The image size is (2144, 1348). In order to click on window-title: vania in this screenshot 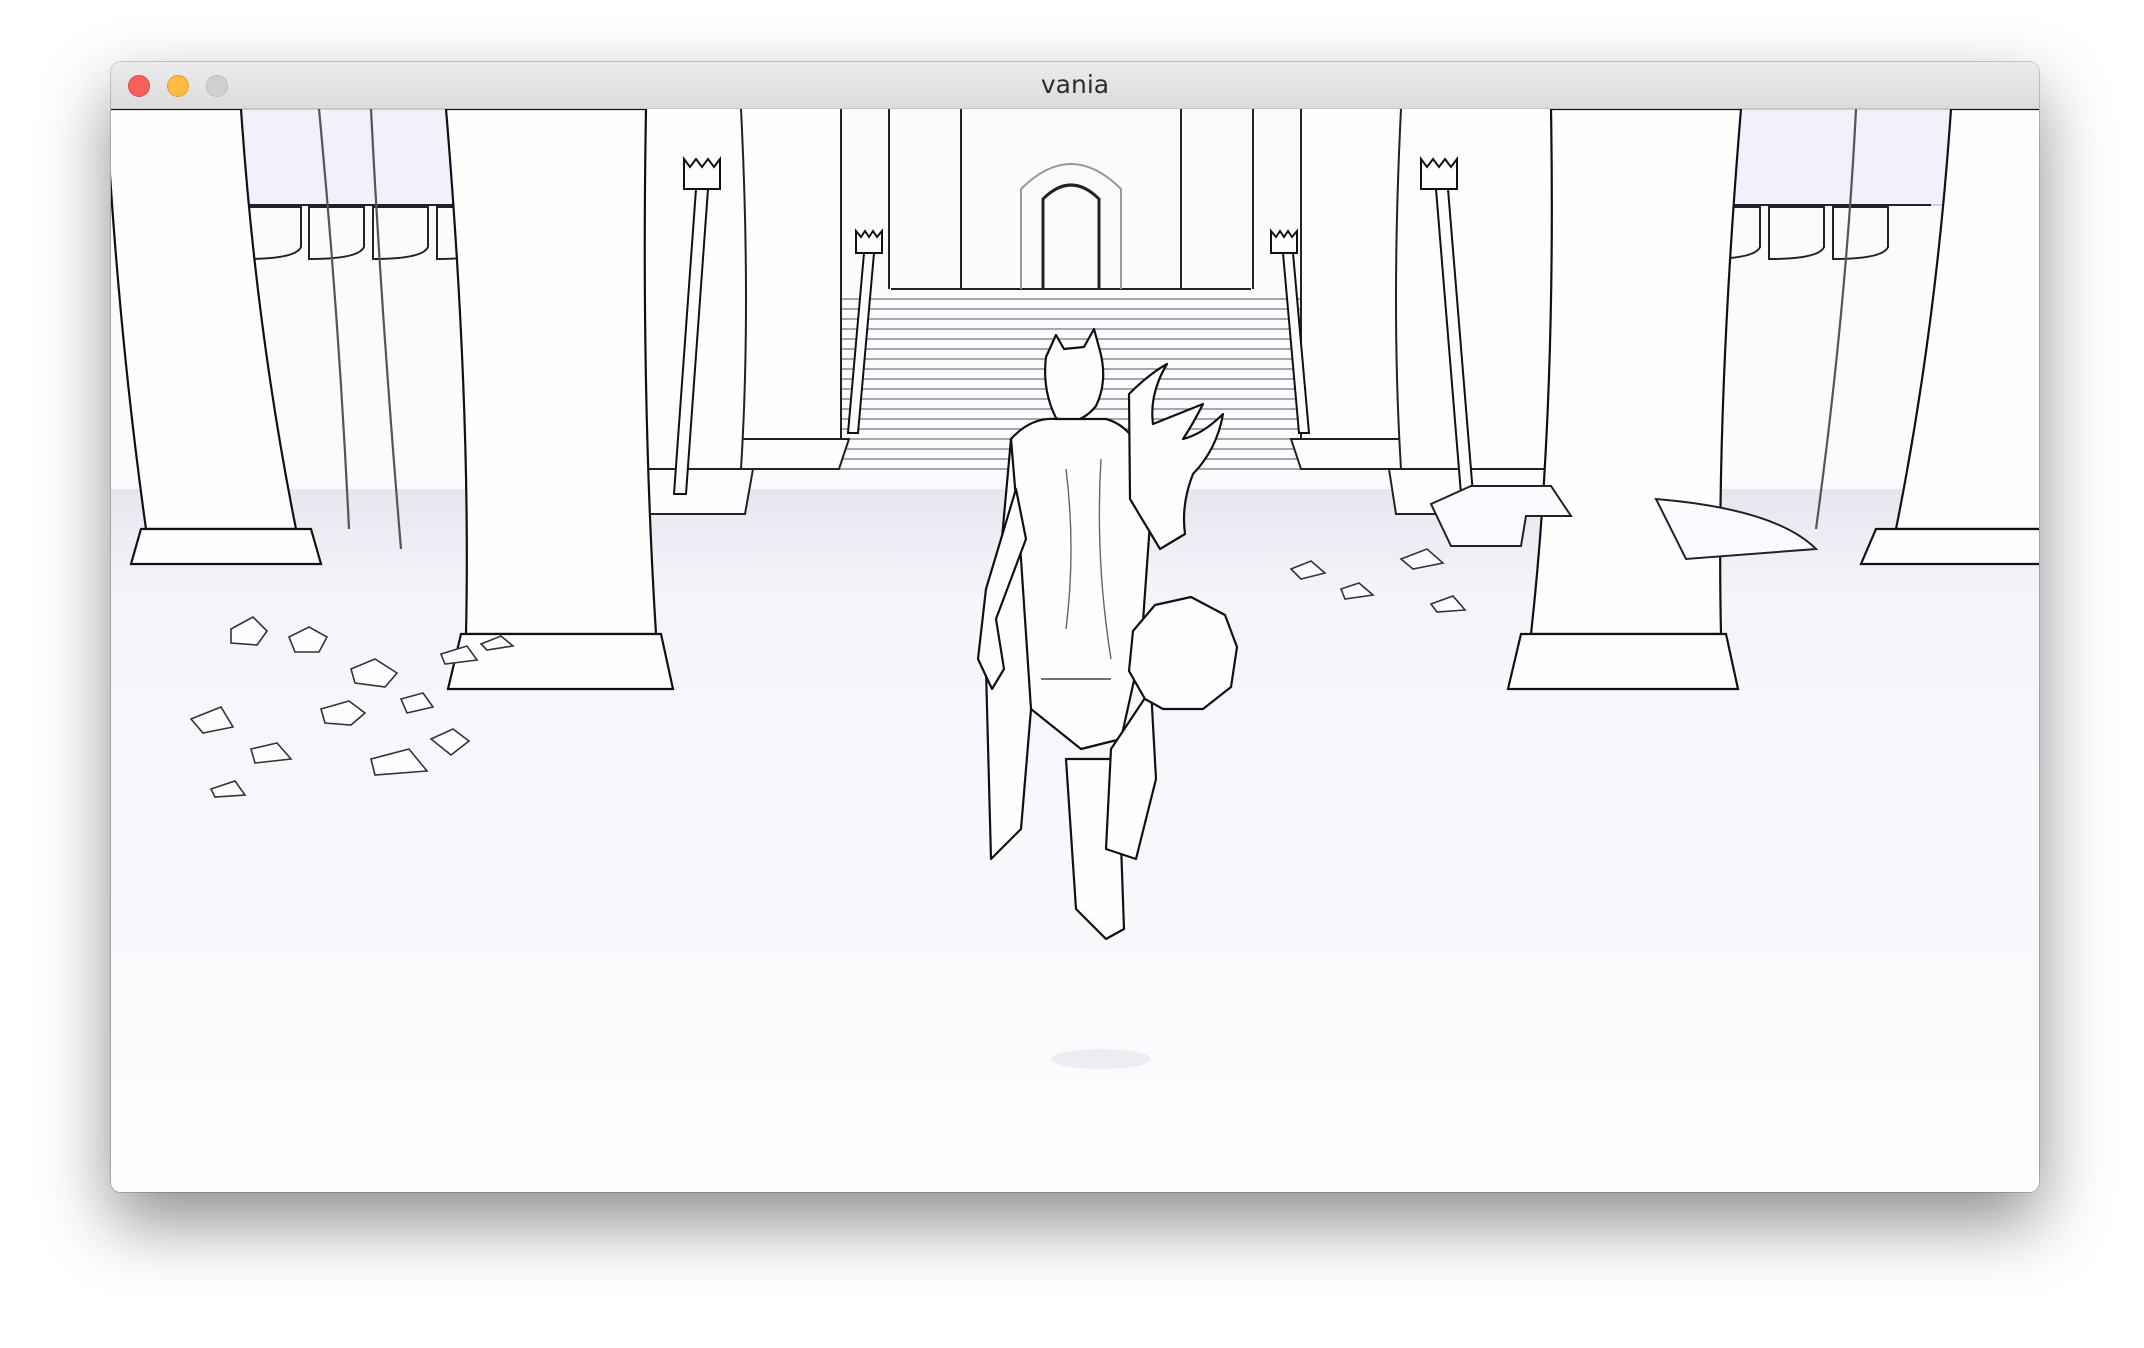, I will do `click(1075, 84)`.